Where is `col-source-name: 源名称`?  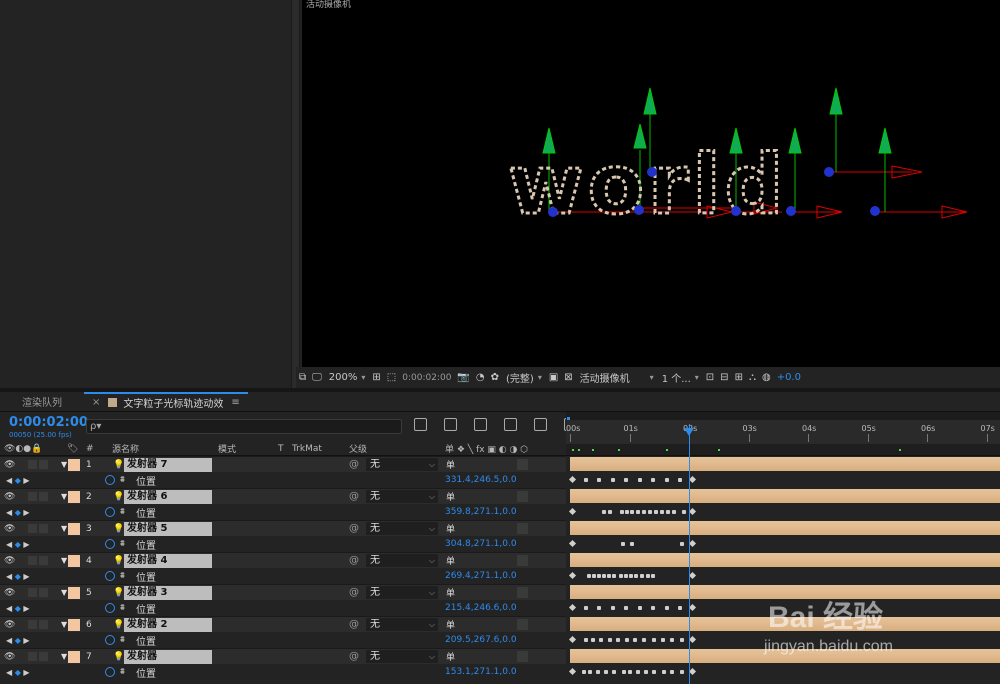 col-source-name: 源名称 is located at coordinates (125, 448).